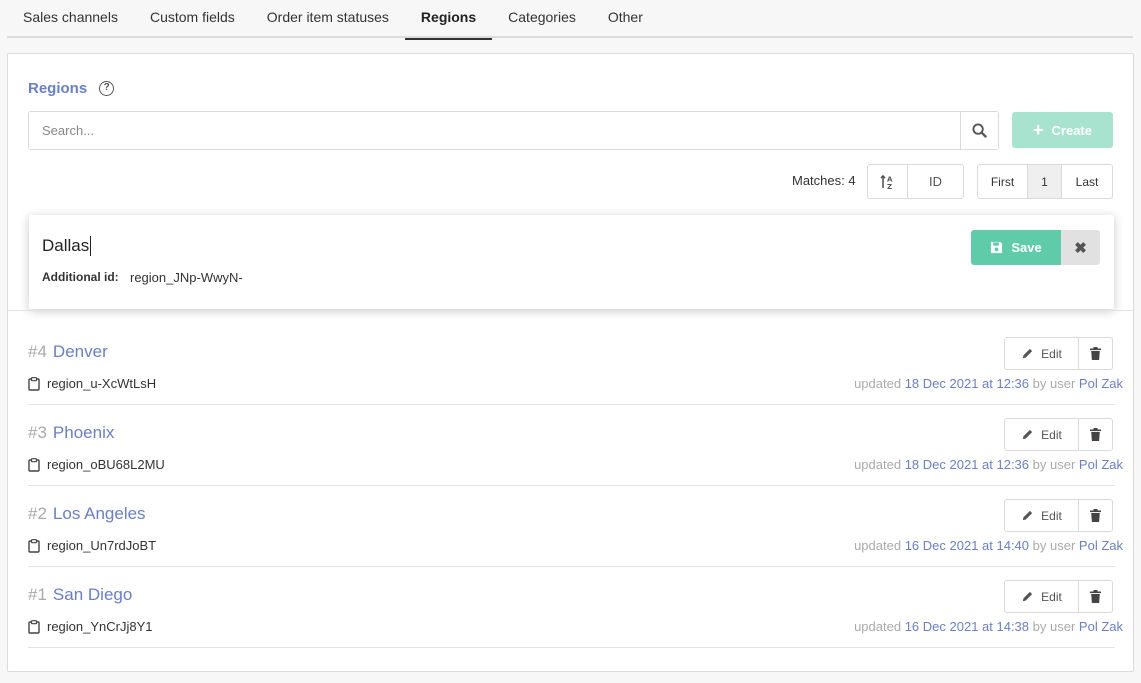 The width and height of the screenshot is (1141, 683). I want to click on region-number: #3, so click(37, 432).